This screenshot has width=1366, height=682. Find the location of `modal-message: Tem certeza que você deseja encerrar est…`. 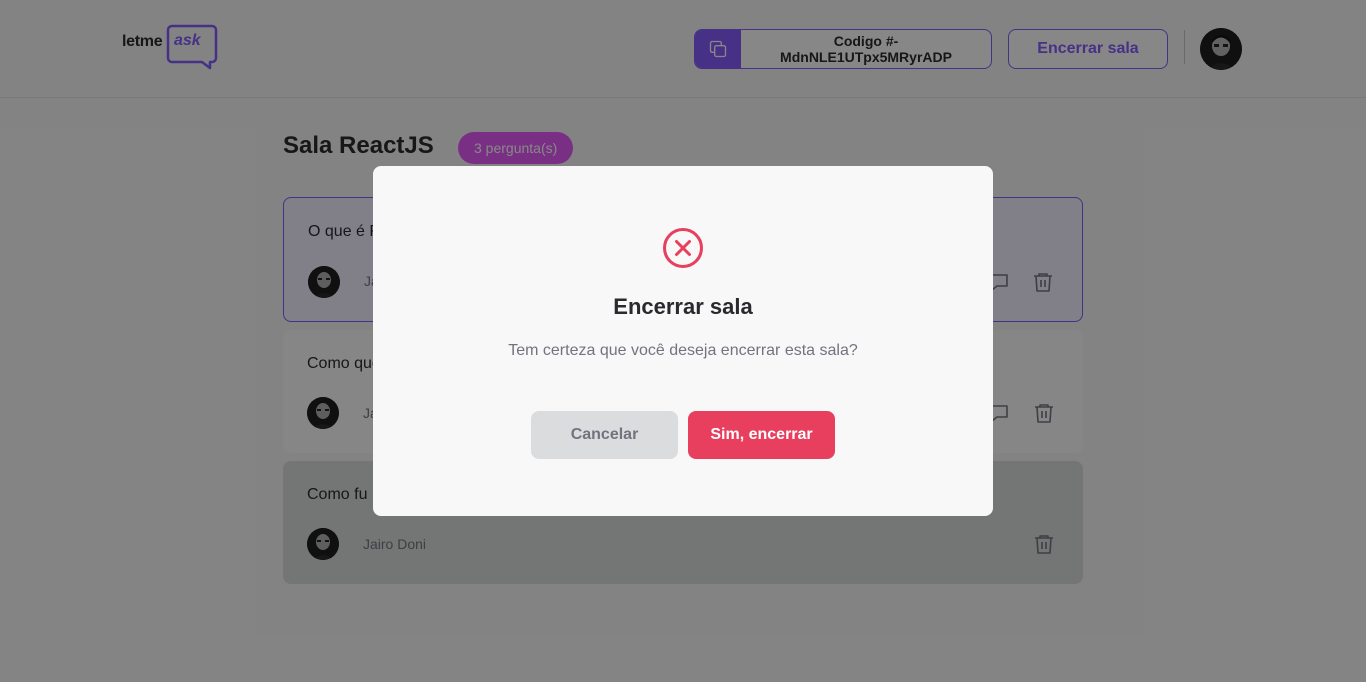

modal-message: Tem certeza que você deseja encerrar est… is located at coordinates (683, 350).